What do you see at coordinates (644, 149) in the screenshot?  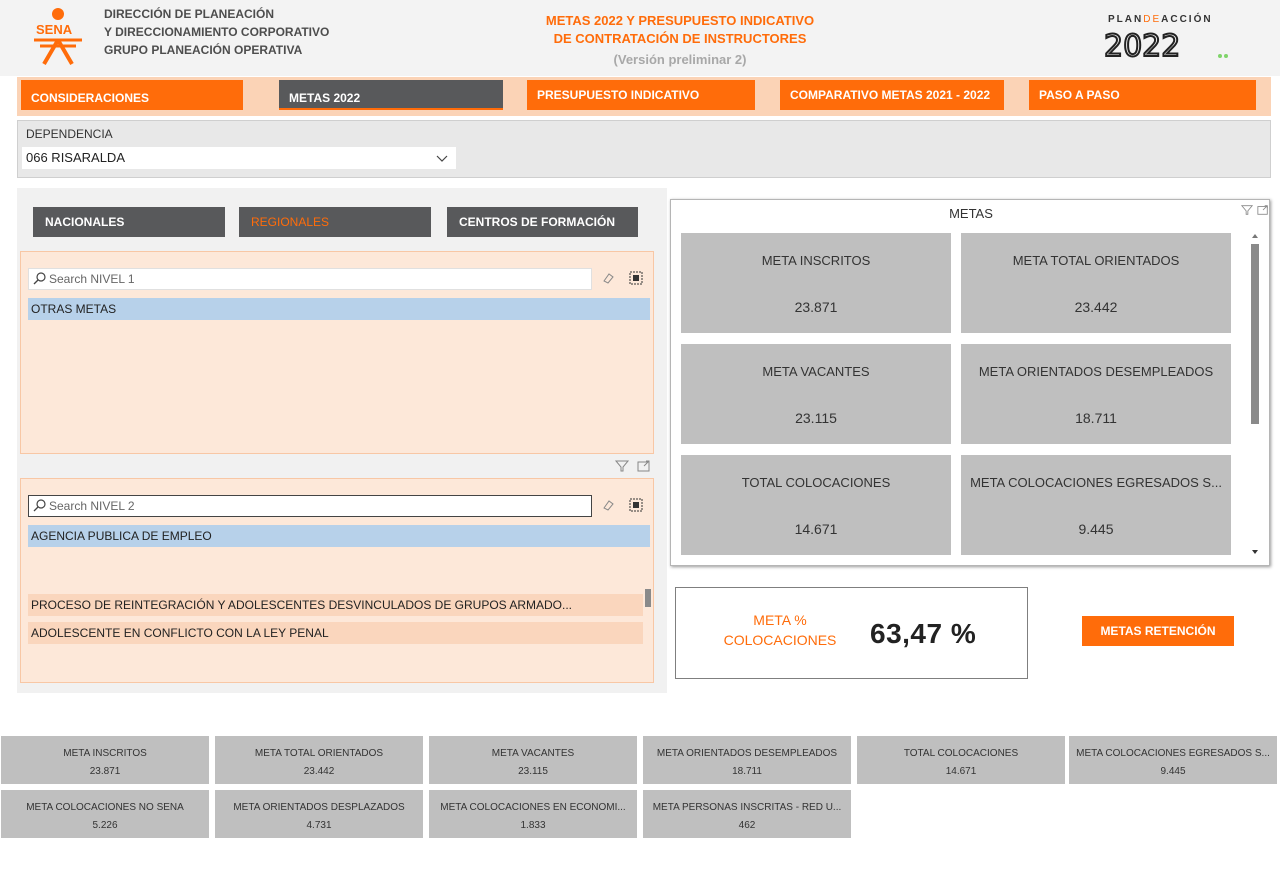 I see `dependencia-slicer: DEPENDENCIA 066 RISARALDA` at bounding box center [644, 149].